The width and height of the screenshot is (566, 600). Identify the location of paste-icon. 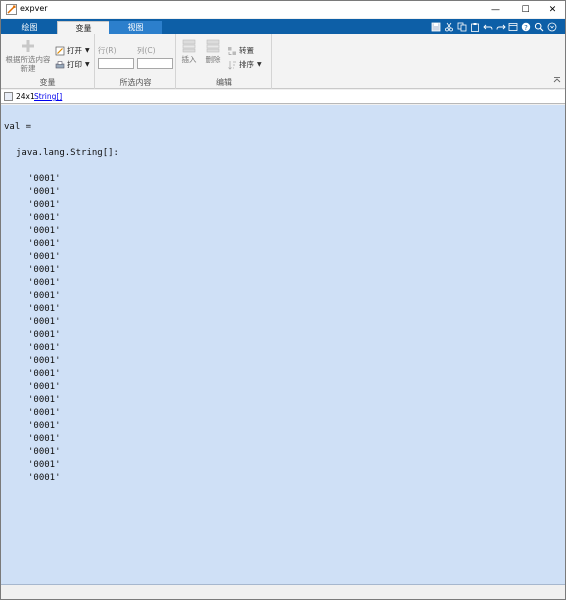
(475, 27).